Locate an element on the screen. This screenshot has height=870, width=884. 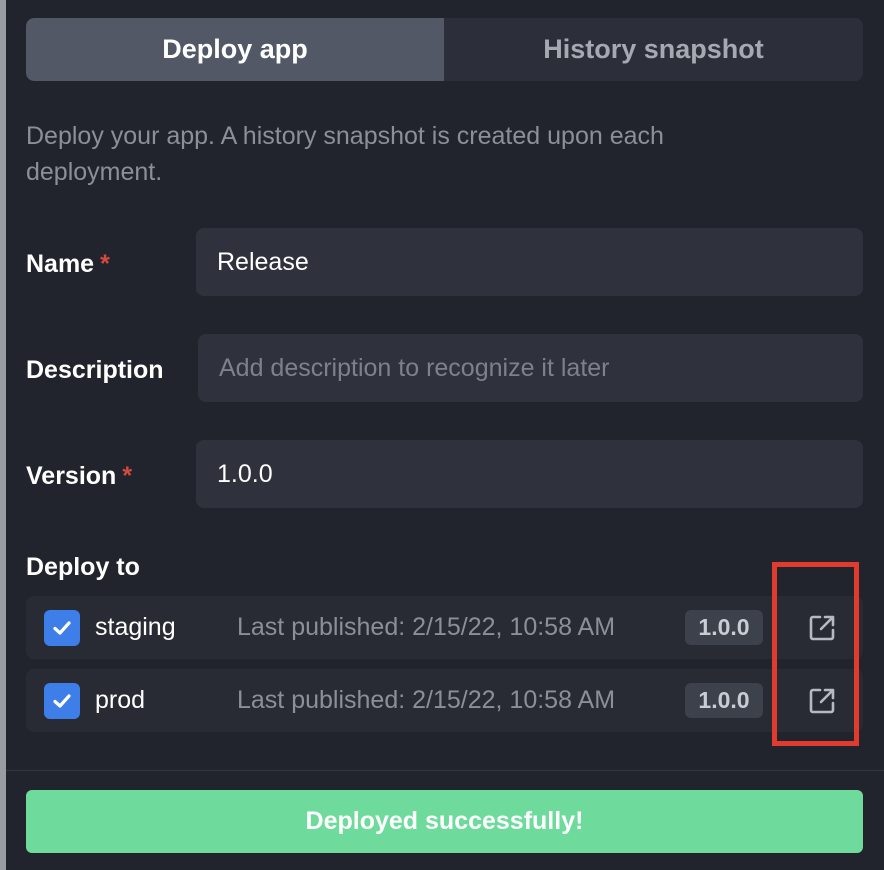
tab-deploy-app: Deploy app is located at coordinates (235, 49).